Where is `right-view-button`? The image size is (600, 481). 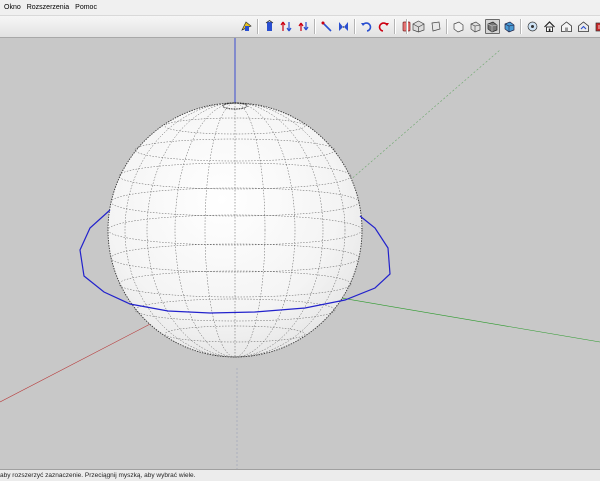 right-view-button is located at coordinates (475, 26).